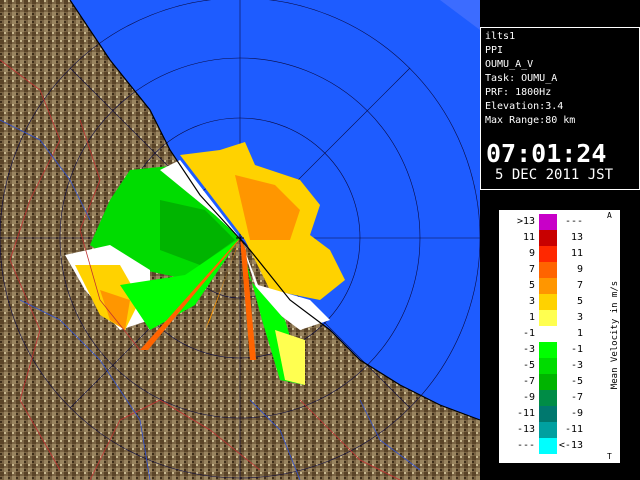 The width and height of the screenshot is (640, 480). Describe the element at coordinates (554, 175) in the screenshot. I see `scan-date: 5 DEC 2011 JST` at that location.